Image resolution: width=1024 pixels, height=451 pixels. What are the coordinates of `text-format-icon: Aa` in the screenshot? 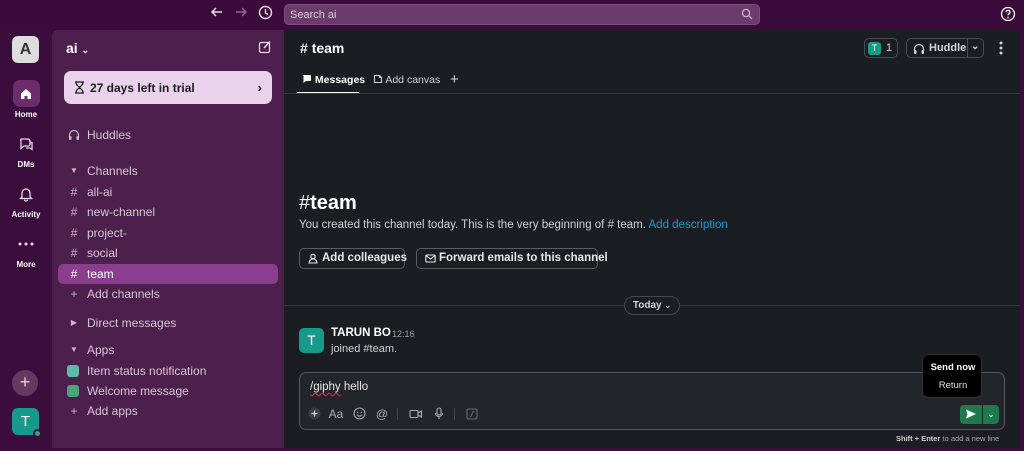 It's located at (336, 414).